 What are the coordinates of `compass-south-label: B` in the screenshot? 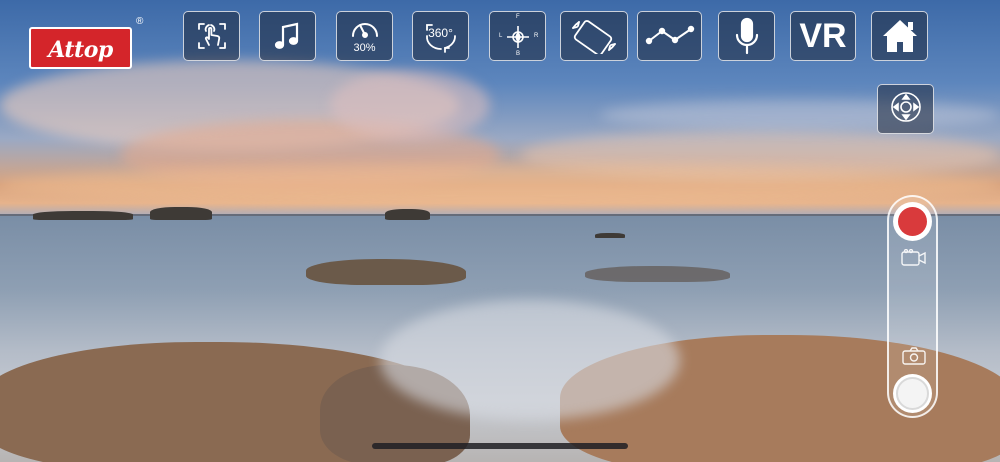 It's located at (518, 54).